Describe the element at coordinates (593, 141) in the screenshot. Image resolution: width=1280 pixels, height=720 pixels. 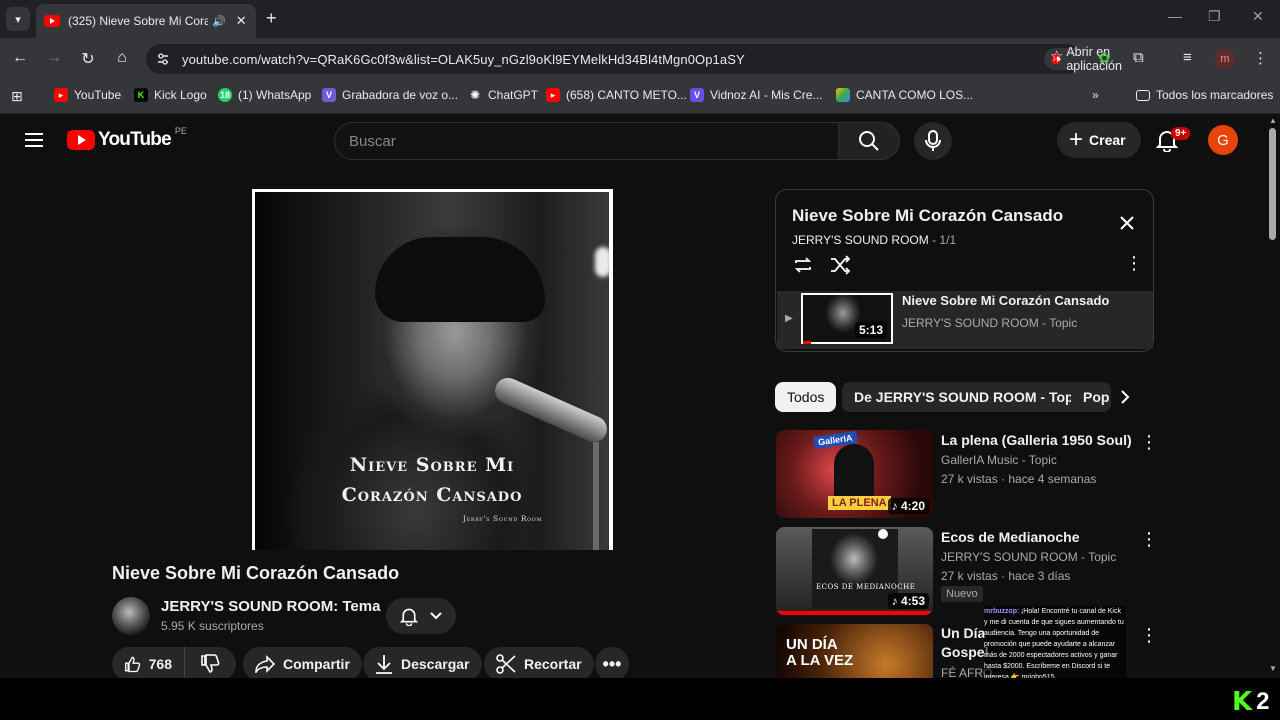
I see `search-input` at that location.